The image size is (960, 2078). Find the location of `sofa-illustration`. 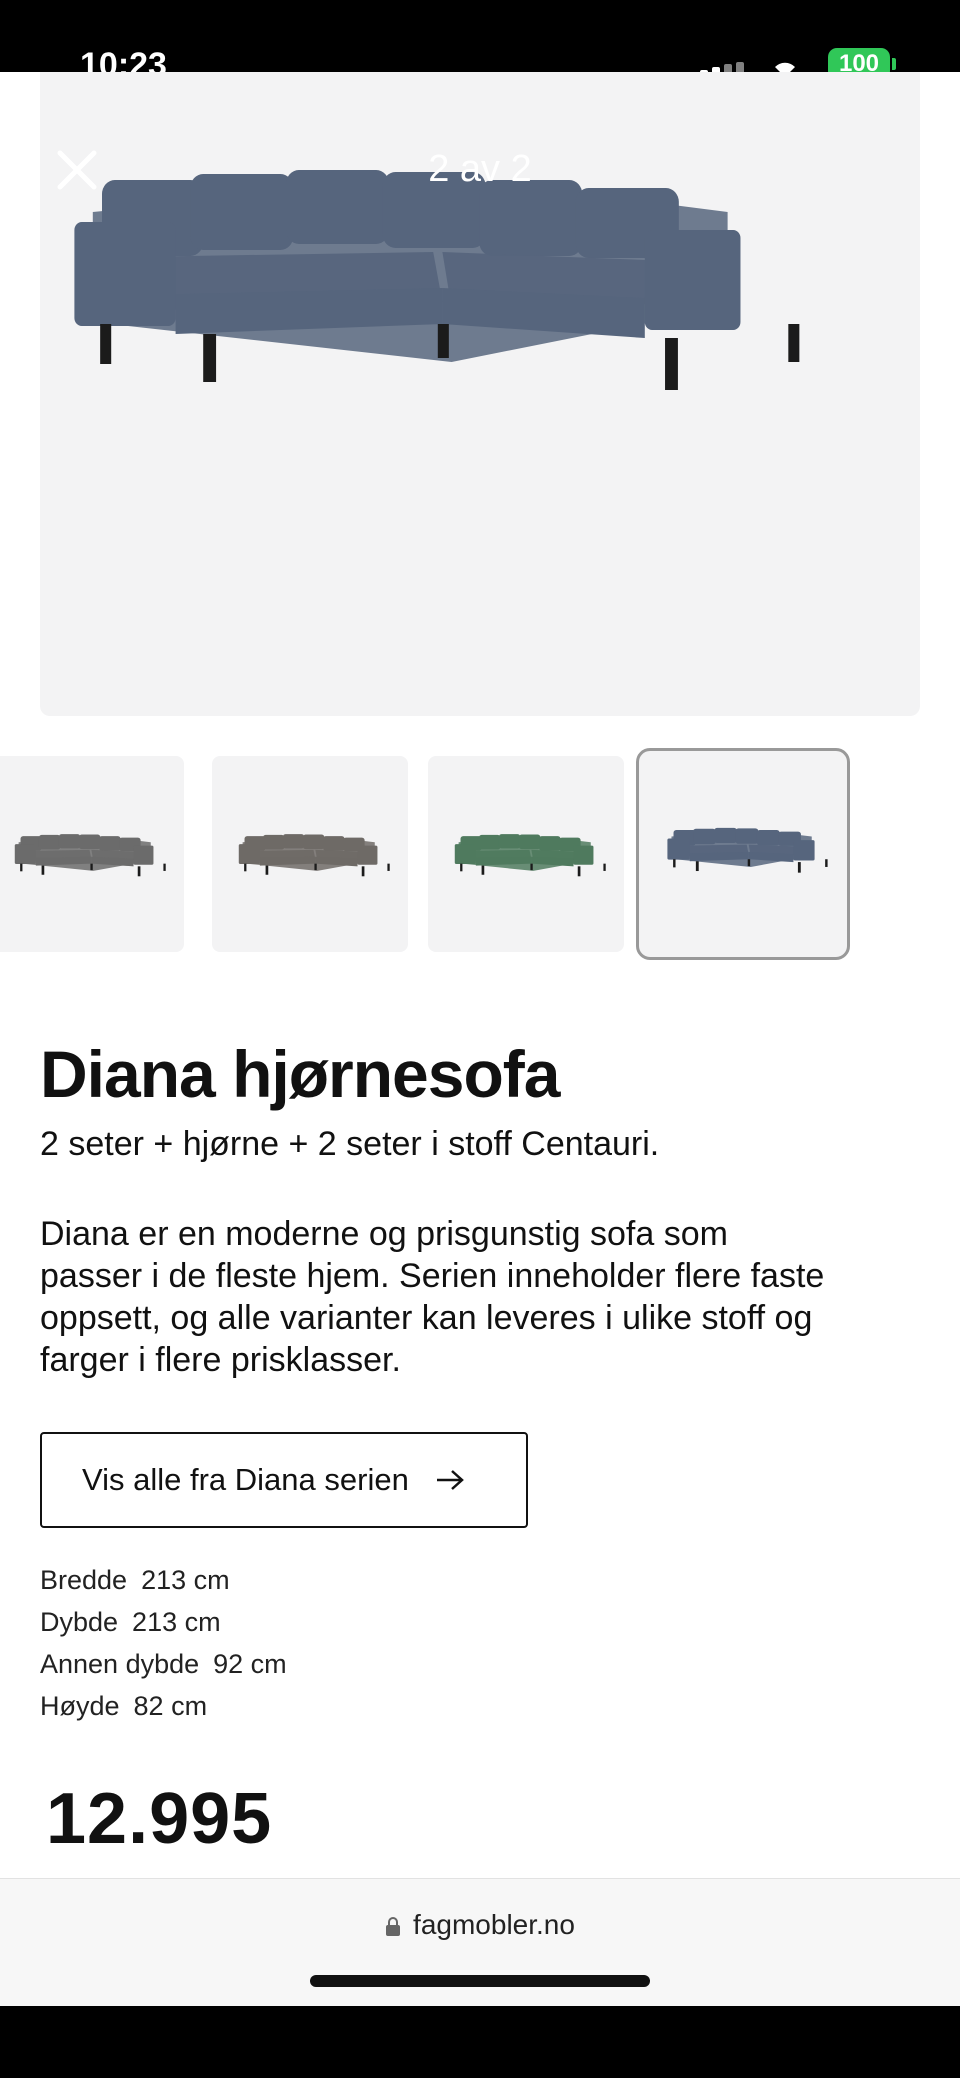

sofa-illustration is located at coordinates (437, 280).